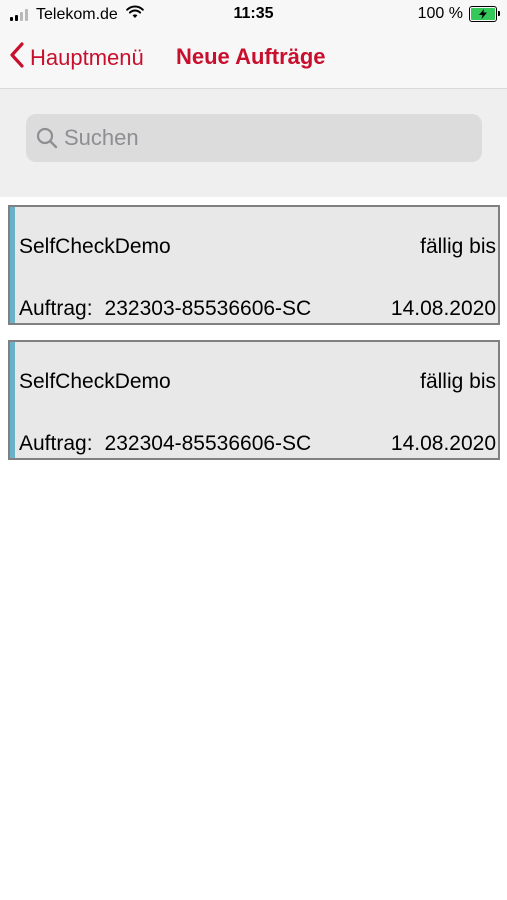 This screenshot has height=900, width=507. I want to click on search-icon, so click(47, 138).